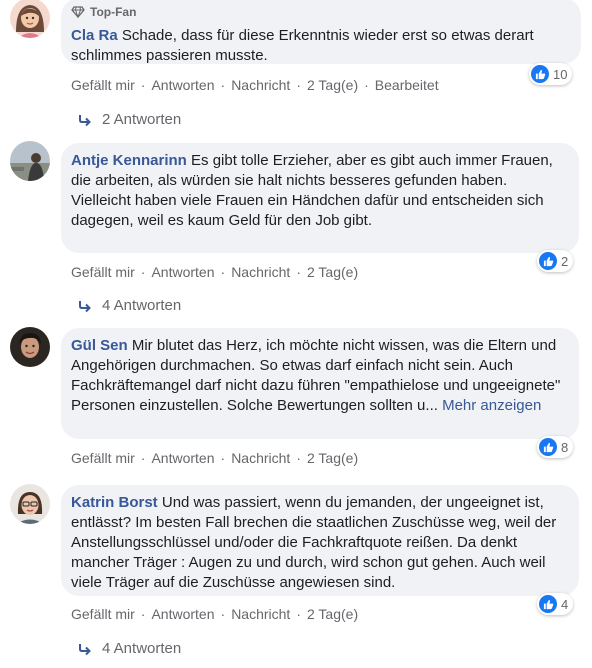 This screenshot has width=592, height=668. What do you see at coordinates (406, 85) in the screenshot?
I see `edited-label: Bearbeitet` at bounding box center [406, 85].